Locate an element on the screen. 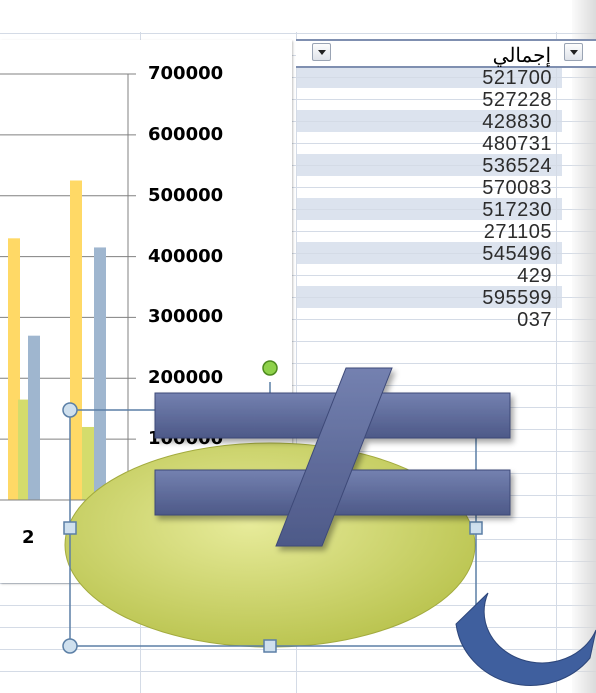  rotation-handle is located at coordinates (270, 368).